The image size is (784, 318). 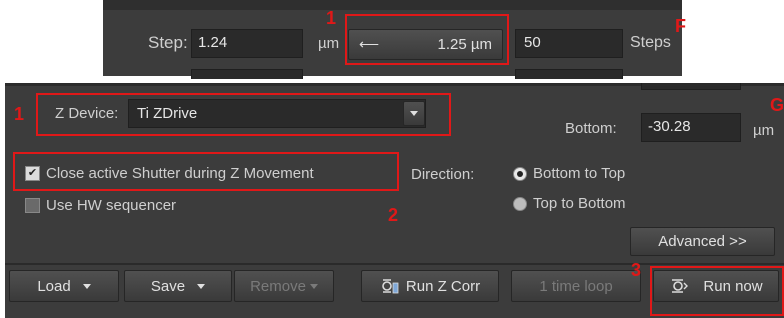 I want to click on run-z-corr-label: Run Z Corr, so click(x=443, y=286).